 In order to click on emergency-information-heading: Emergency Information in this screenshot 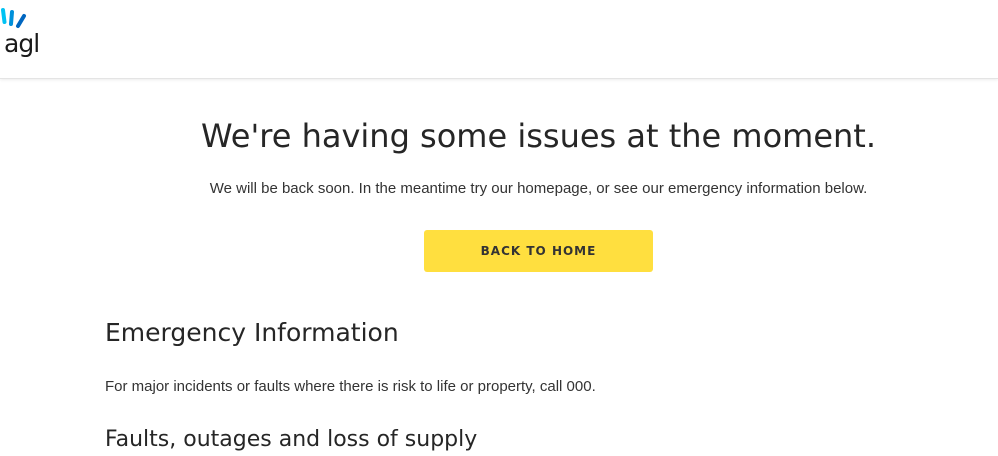, I will do `click(252, 332)`.